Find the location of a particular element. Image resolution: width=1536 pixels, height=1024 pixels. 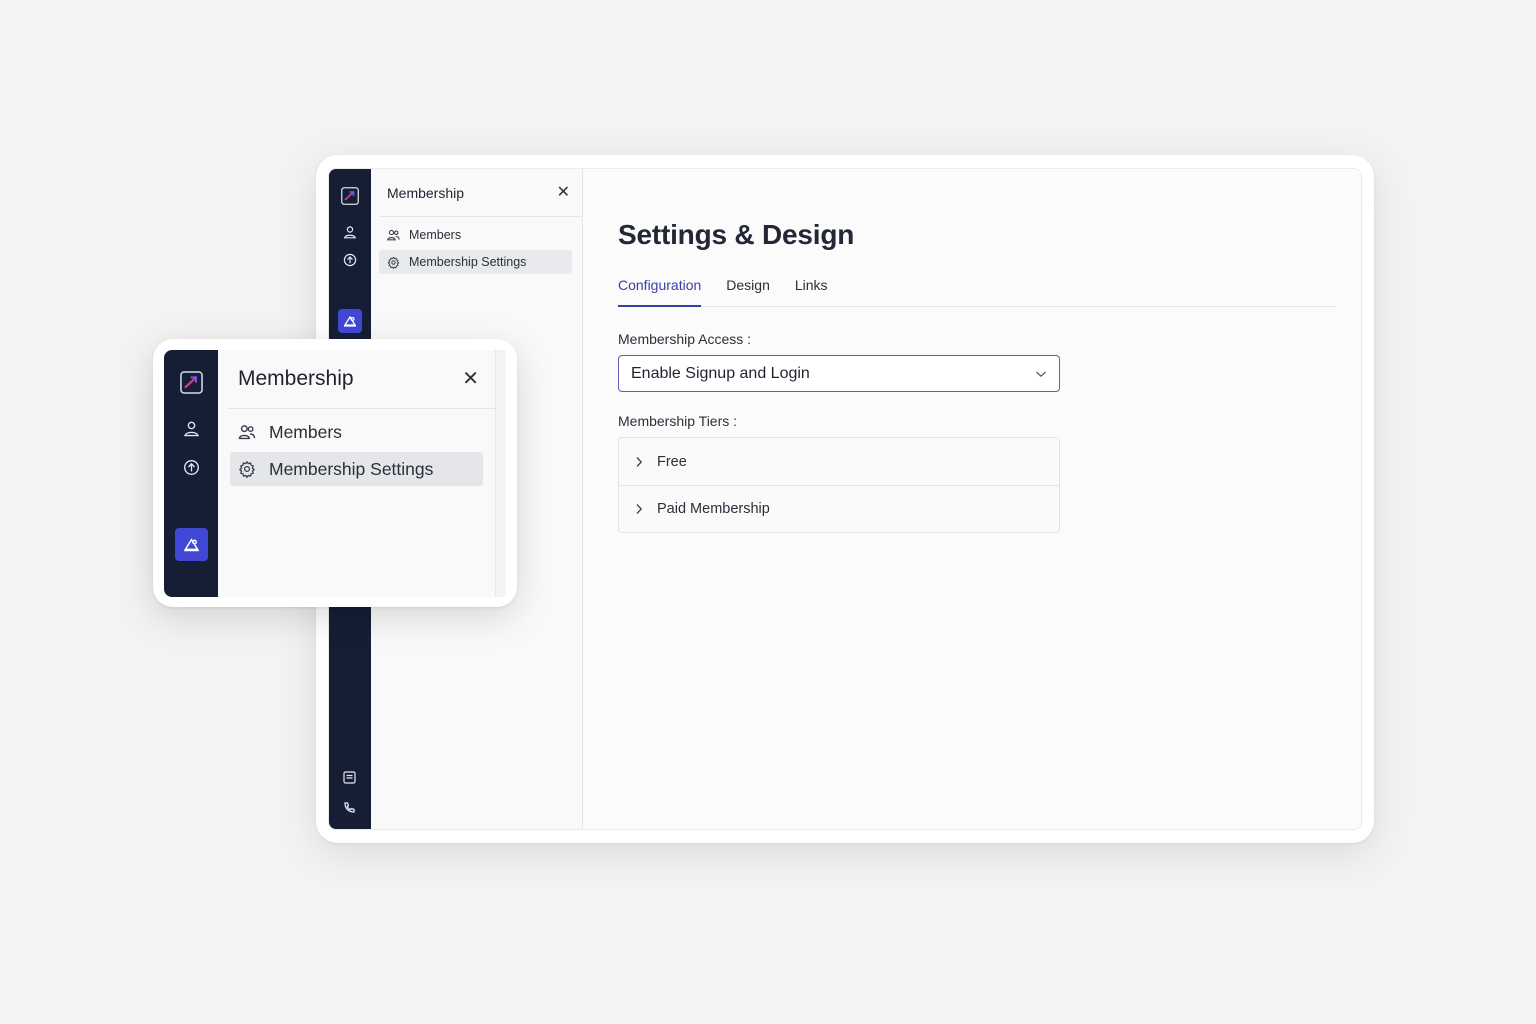

tier-label: Paid Membership is located at coordinates (713, 509).